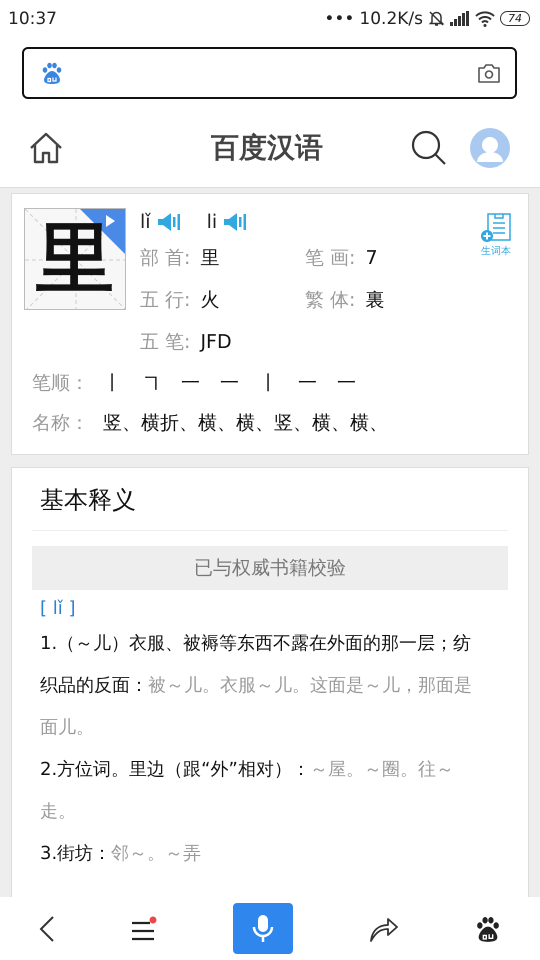 This screenshot has height=960, width=540. What do you see at coordinates (496, 228) in the screenshot?
I see `notebook-add-icon` at bounding box center [496, 228].